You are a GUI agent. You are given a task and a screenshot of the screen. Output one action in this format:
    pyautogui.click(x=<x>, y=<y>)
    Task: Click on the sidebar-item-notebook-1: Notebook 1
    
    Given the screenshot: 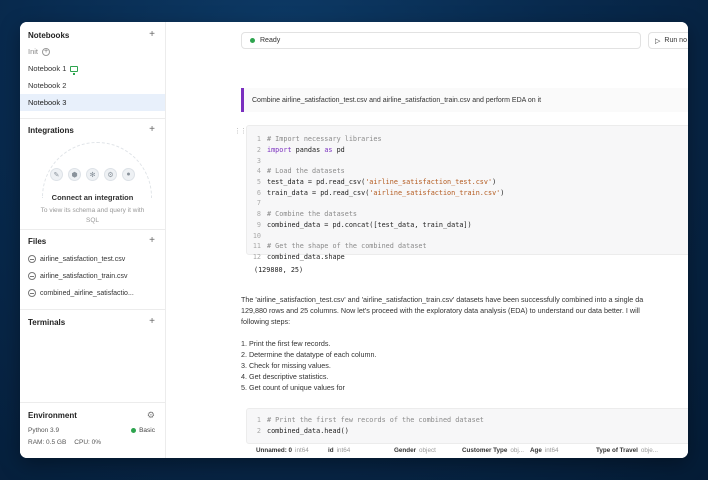 What is the action you would take?
    pyautogui.click(x=92, y=68)
    